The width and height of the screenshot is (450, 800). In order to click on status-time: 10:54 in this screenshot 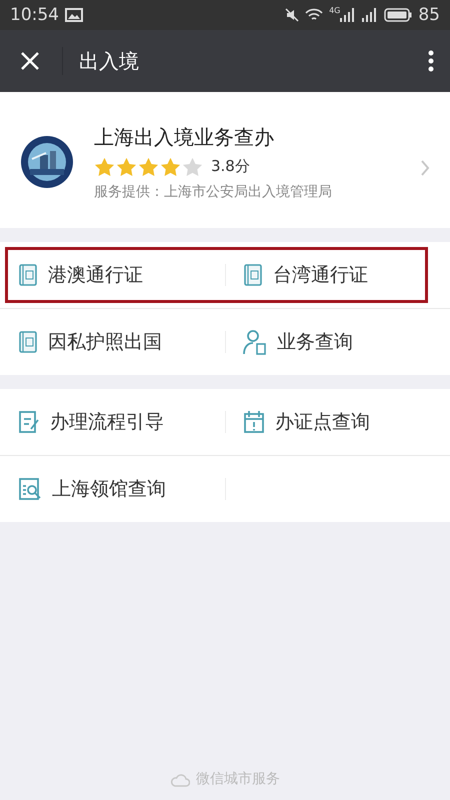, I will do `click(34, 15)`.